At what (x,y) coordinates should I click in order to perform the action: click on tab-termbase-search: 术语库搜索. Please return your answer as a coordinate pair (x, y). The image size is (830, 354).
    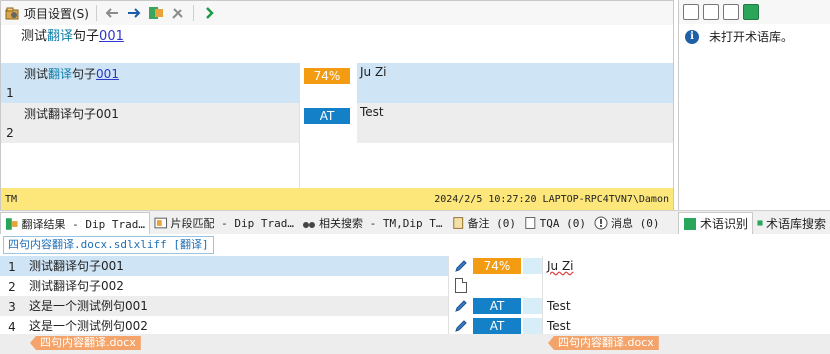
    Looking at the image, I should click on (791, 223).